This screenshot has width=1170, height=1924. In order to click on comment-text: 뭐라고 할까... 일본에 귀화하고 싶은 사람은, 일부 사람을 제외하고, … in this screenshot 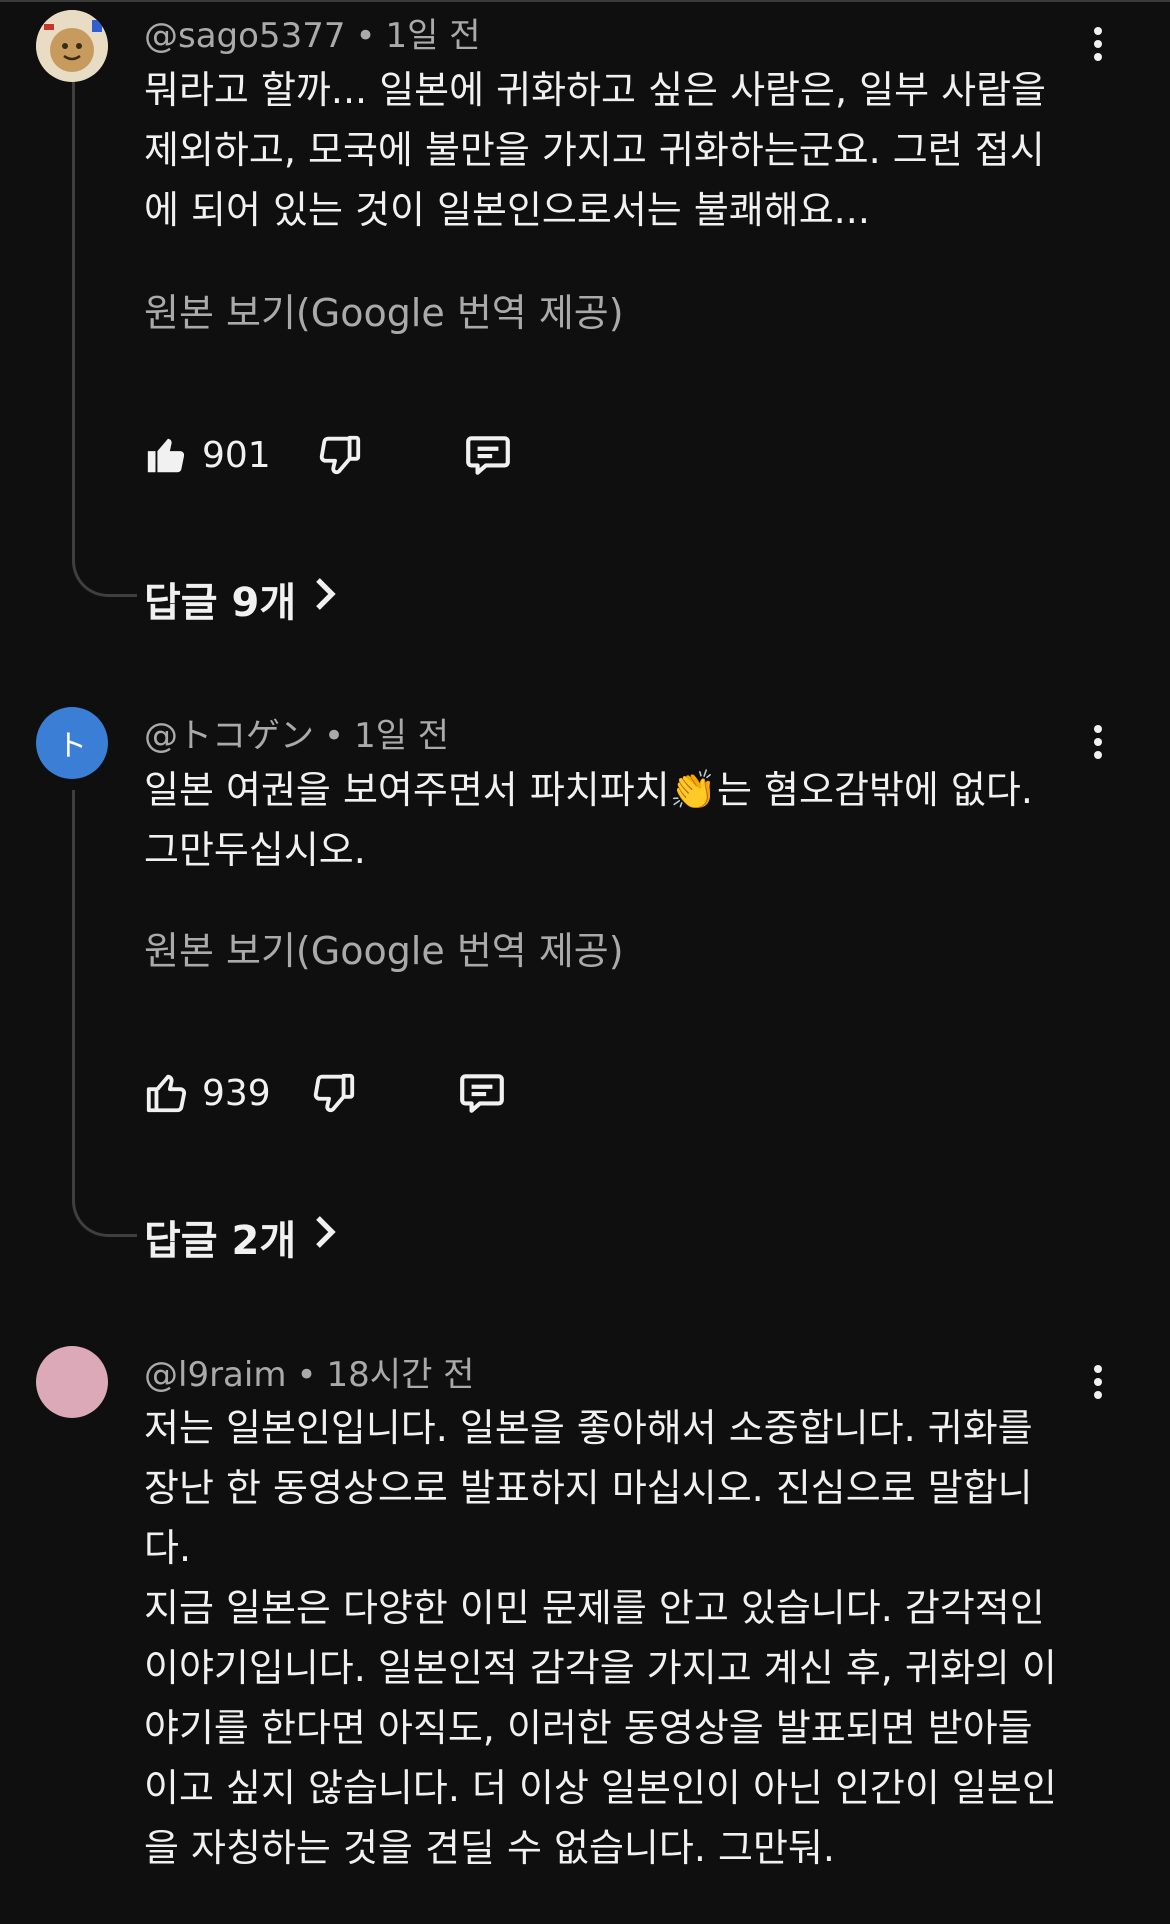, I will do `click(595, 150)`.